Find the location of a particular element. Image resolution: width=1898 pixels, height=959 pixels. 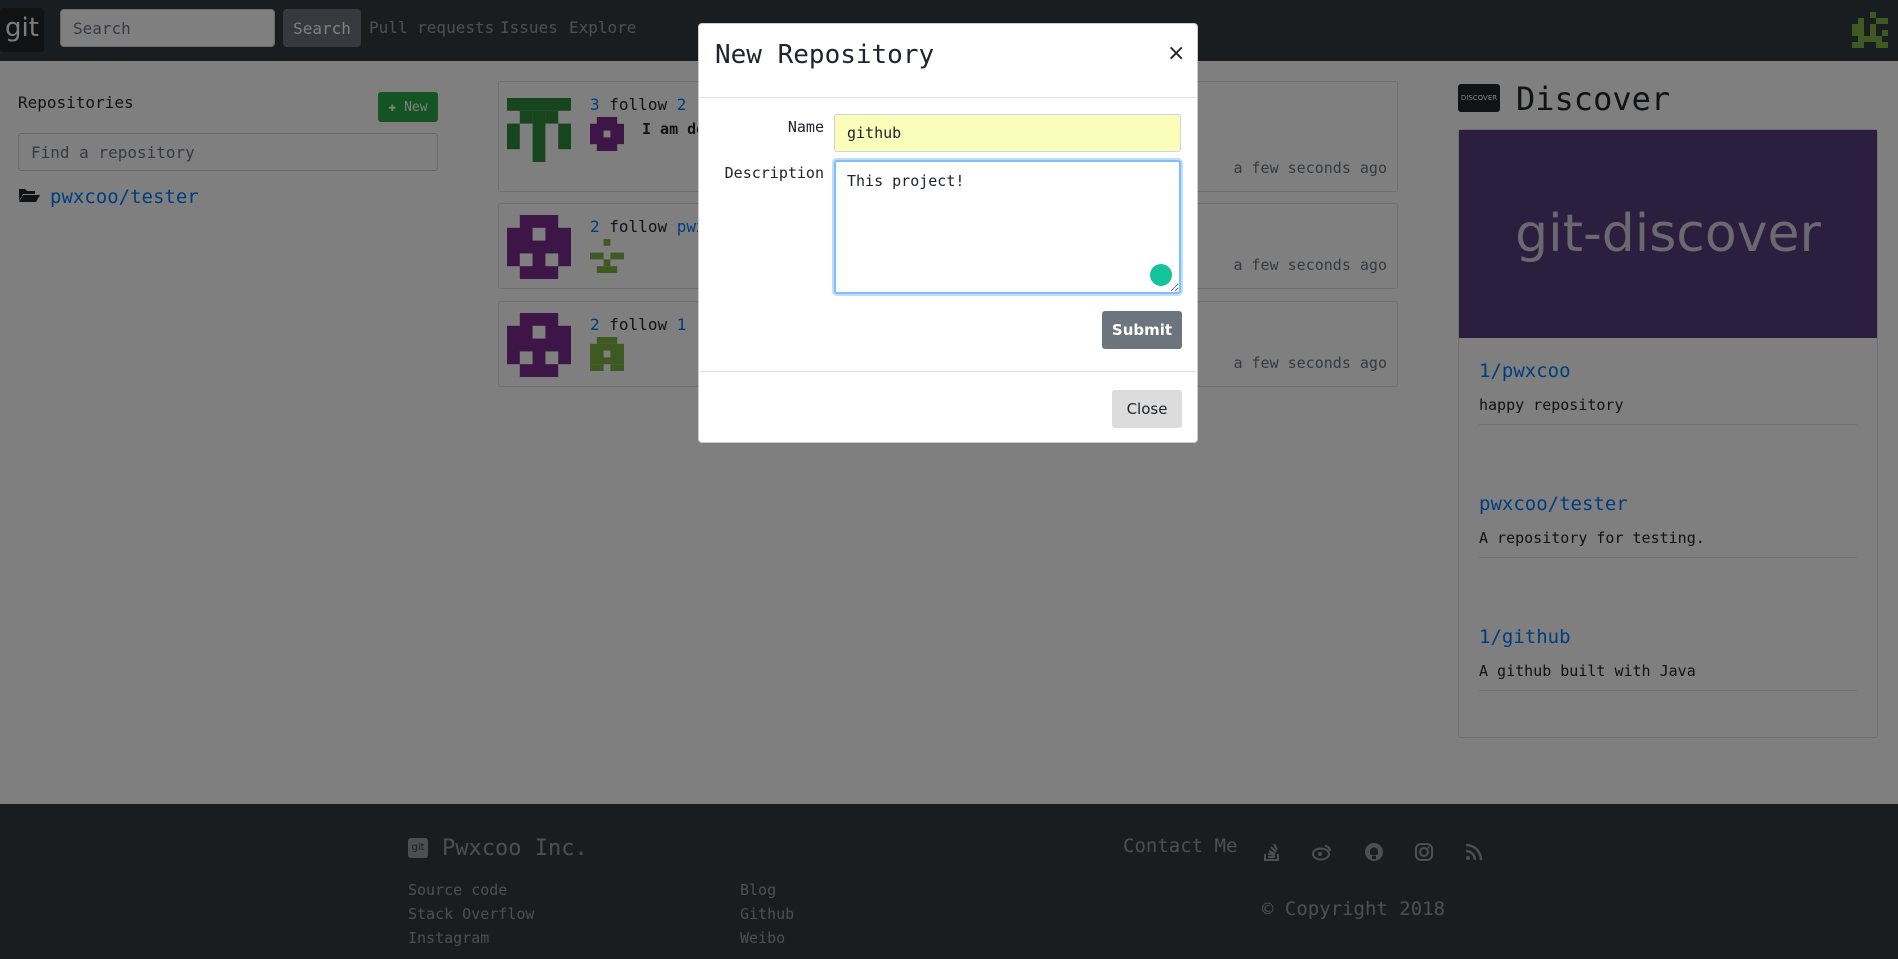

modal-footer-divider is located at coordinates (948, 371).